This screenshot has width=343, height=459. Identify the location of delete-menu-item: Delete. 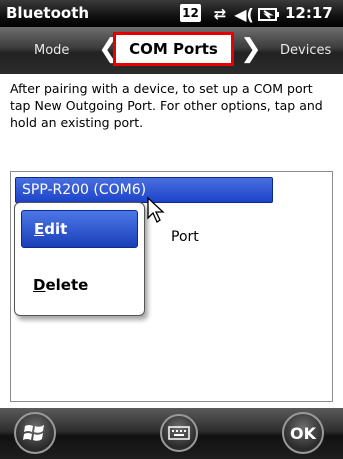
(60, 285).